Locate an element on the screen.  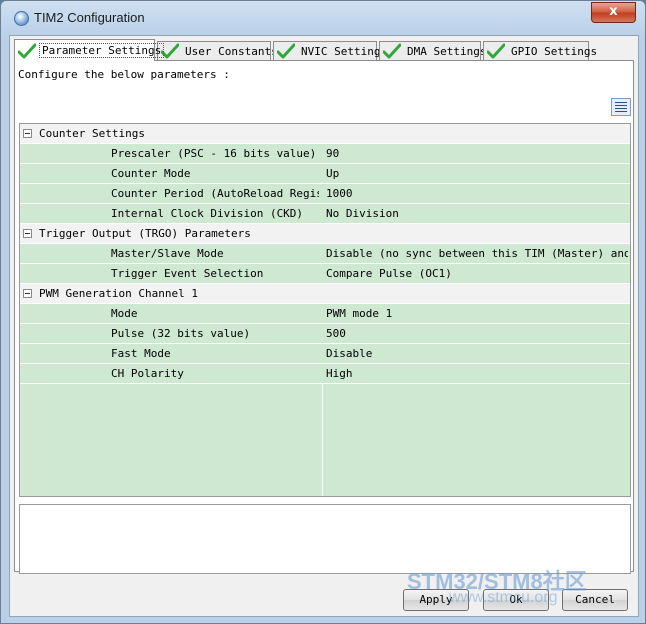
close-button: x is located at coordinates (613, 12).